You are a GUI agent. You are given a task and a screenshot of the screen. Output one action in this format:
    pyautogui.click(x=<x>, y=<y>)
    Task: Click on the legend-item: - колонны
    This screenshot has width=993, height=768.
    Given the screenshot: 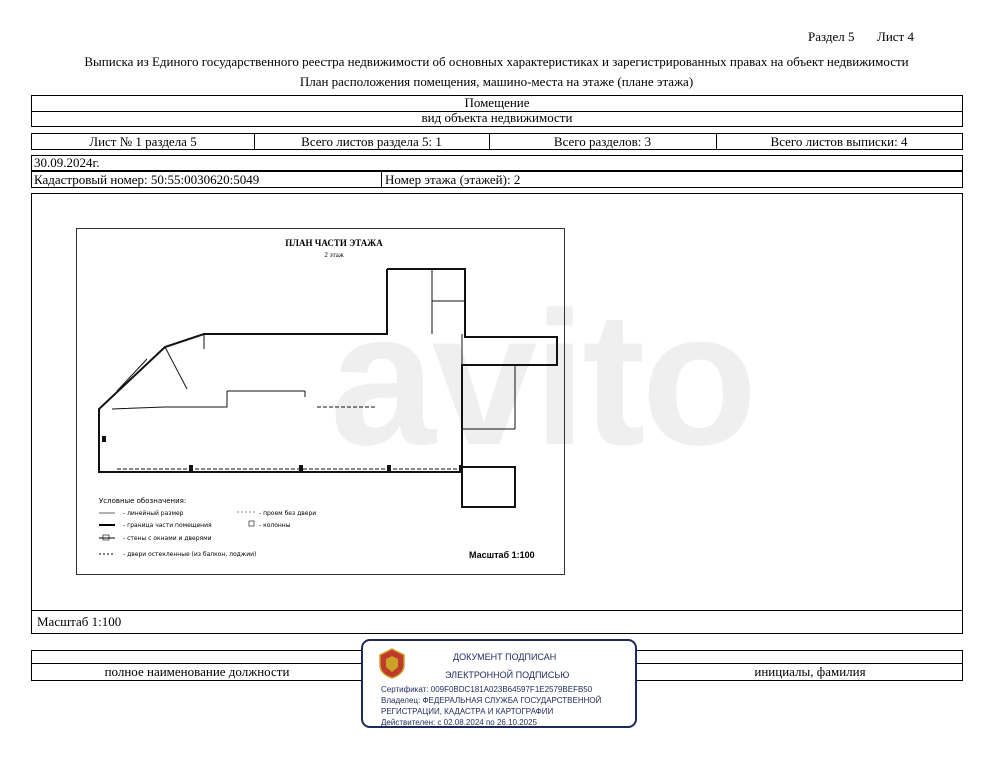 What is the action you would take?
    pyautogui.click(x=275, y=525)
    